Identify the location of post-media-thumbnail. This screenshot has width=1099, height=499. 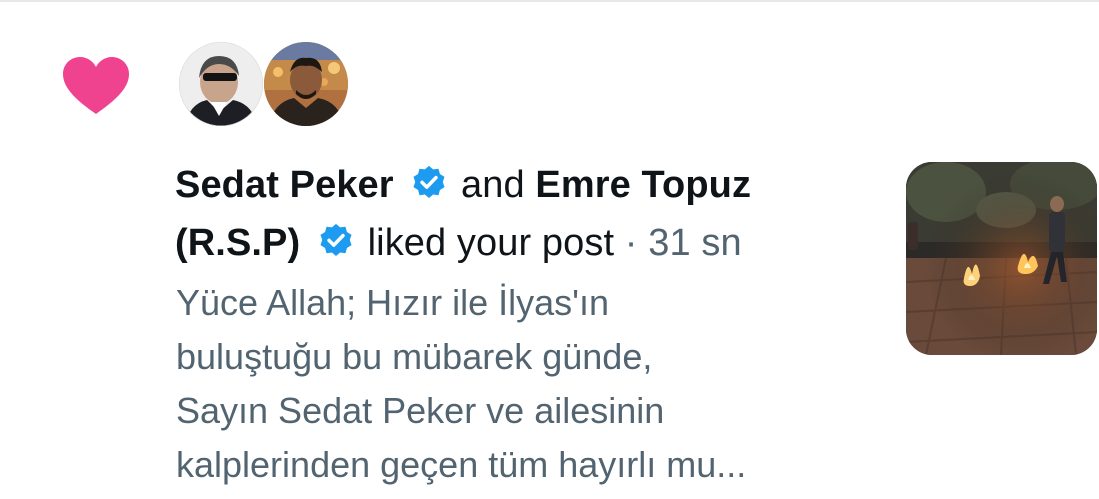
(1001, 258).